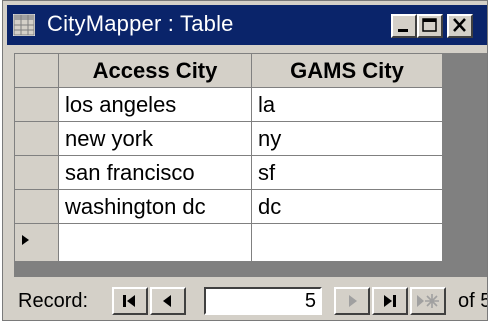  Describe the element at coordinates (24, 25) in the screenshot. I see `datasheet-icon` at that location.